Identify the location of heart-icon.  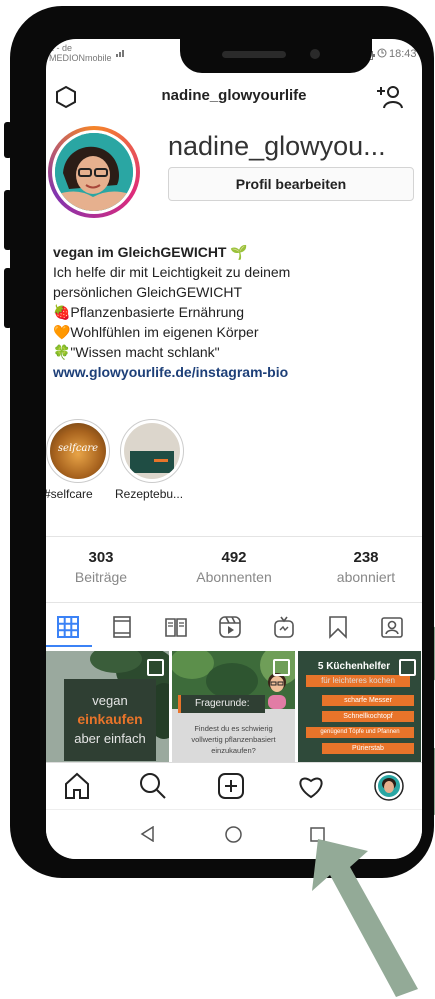
(311, 786).